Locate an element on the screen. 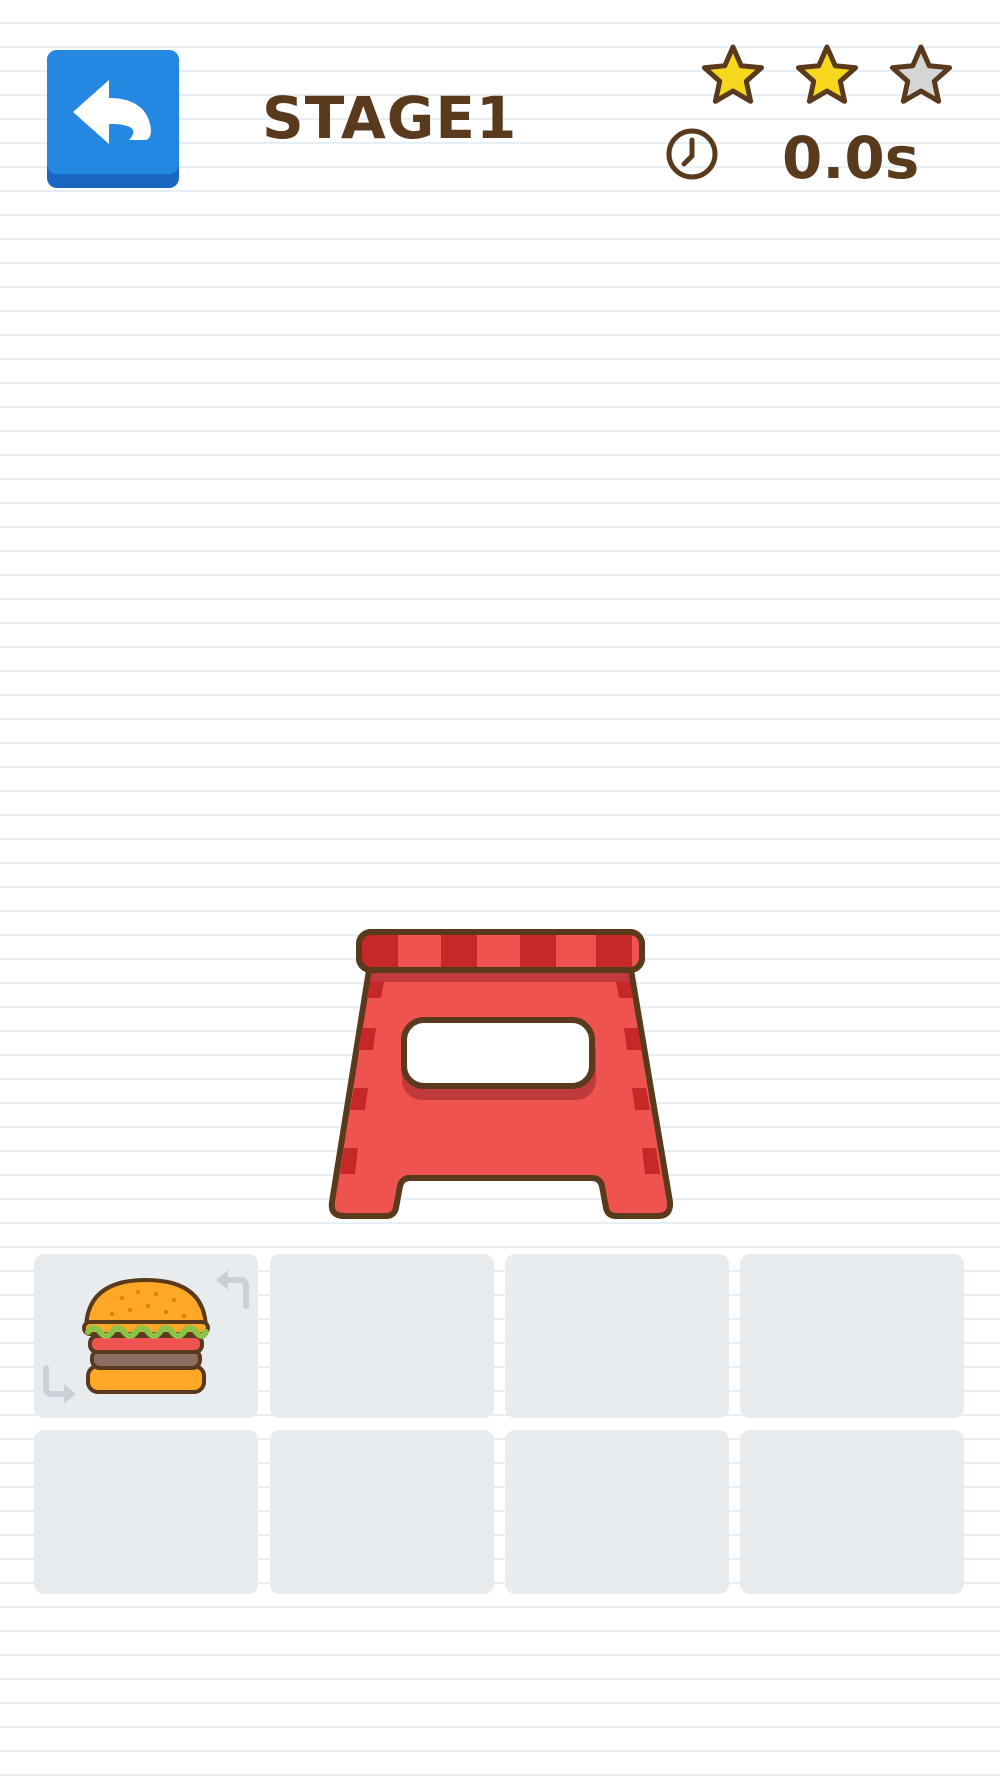  star-rating is located at coordinates (830, 75).